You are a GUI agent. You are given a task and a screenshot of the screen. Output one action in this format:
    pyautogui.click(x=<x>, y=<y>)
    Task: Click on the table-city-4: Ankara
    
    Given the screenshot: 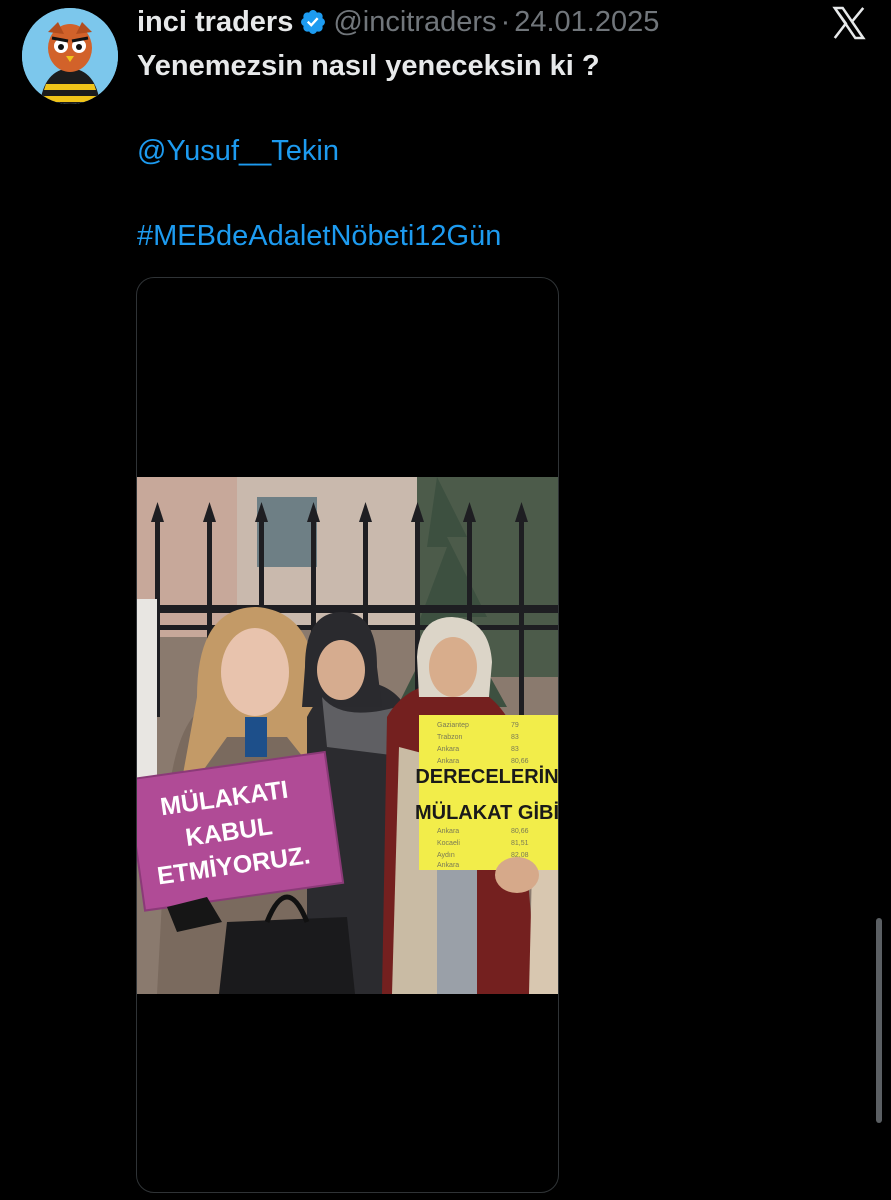 What is the action you would take?
    pyautogui.click(x=448, y=761)
    